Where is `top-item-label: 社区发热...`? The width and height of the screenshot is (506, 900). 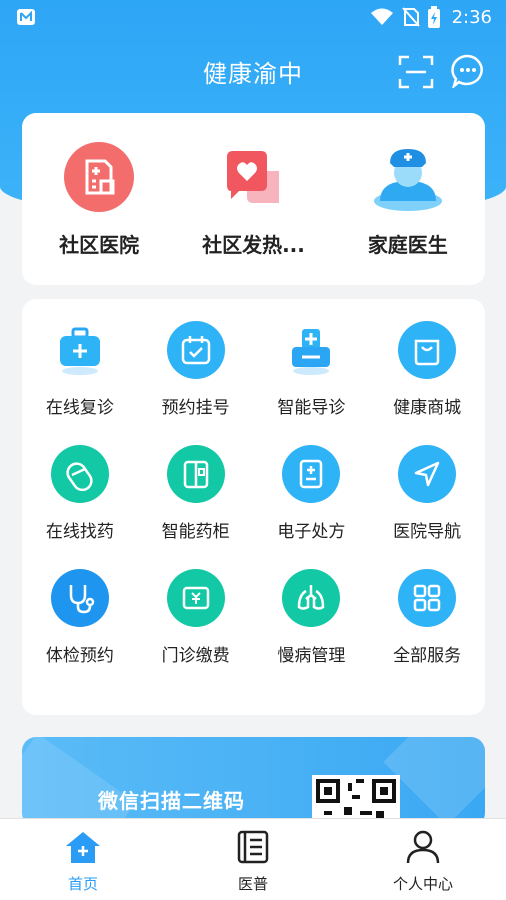
top-item-label: 社区发热... is located at coordinates (253, 245).